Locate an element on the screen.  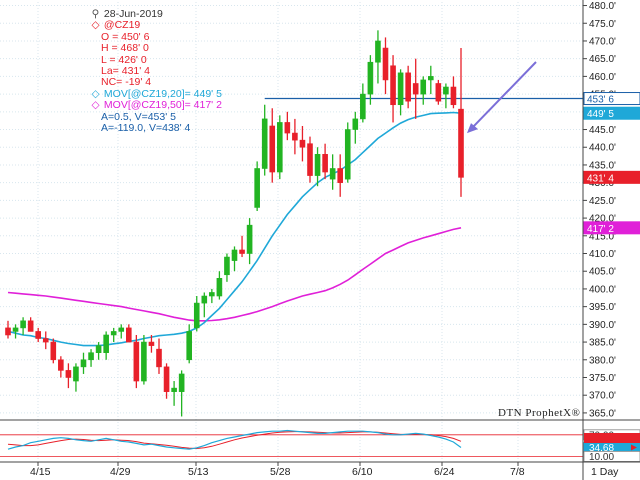
y-tick-label: 375.0' is located at coordinates (602, 378).